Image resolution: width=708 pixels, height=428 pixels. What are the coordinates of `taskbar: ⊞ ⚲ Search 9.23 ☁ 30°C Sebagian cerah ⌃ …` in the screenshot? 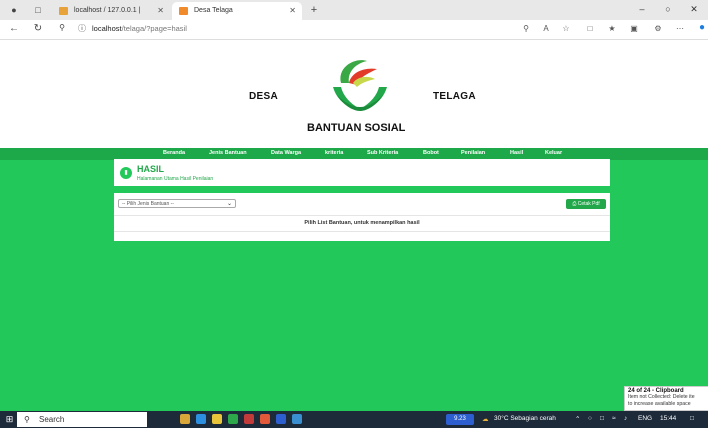 It's located at (354, 419).